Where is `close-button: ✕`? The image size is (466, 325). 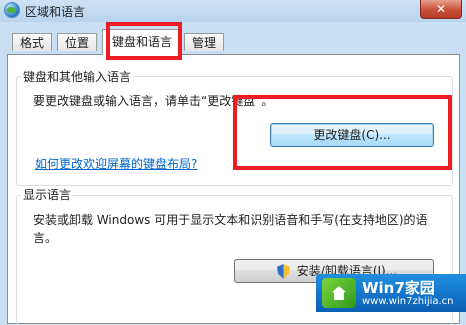
close-button: ✕ is located at coordinates (441, 9).